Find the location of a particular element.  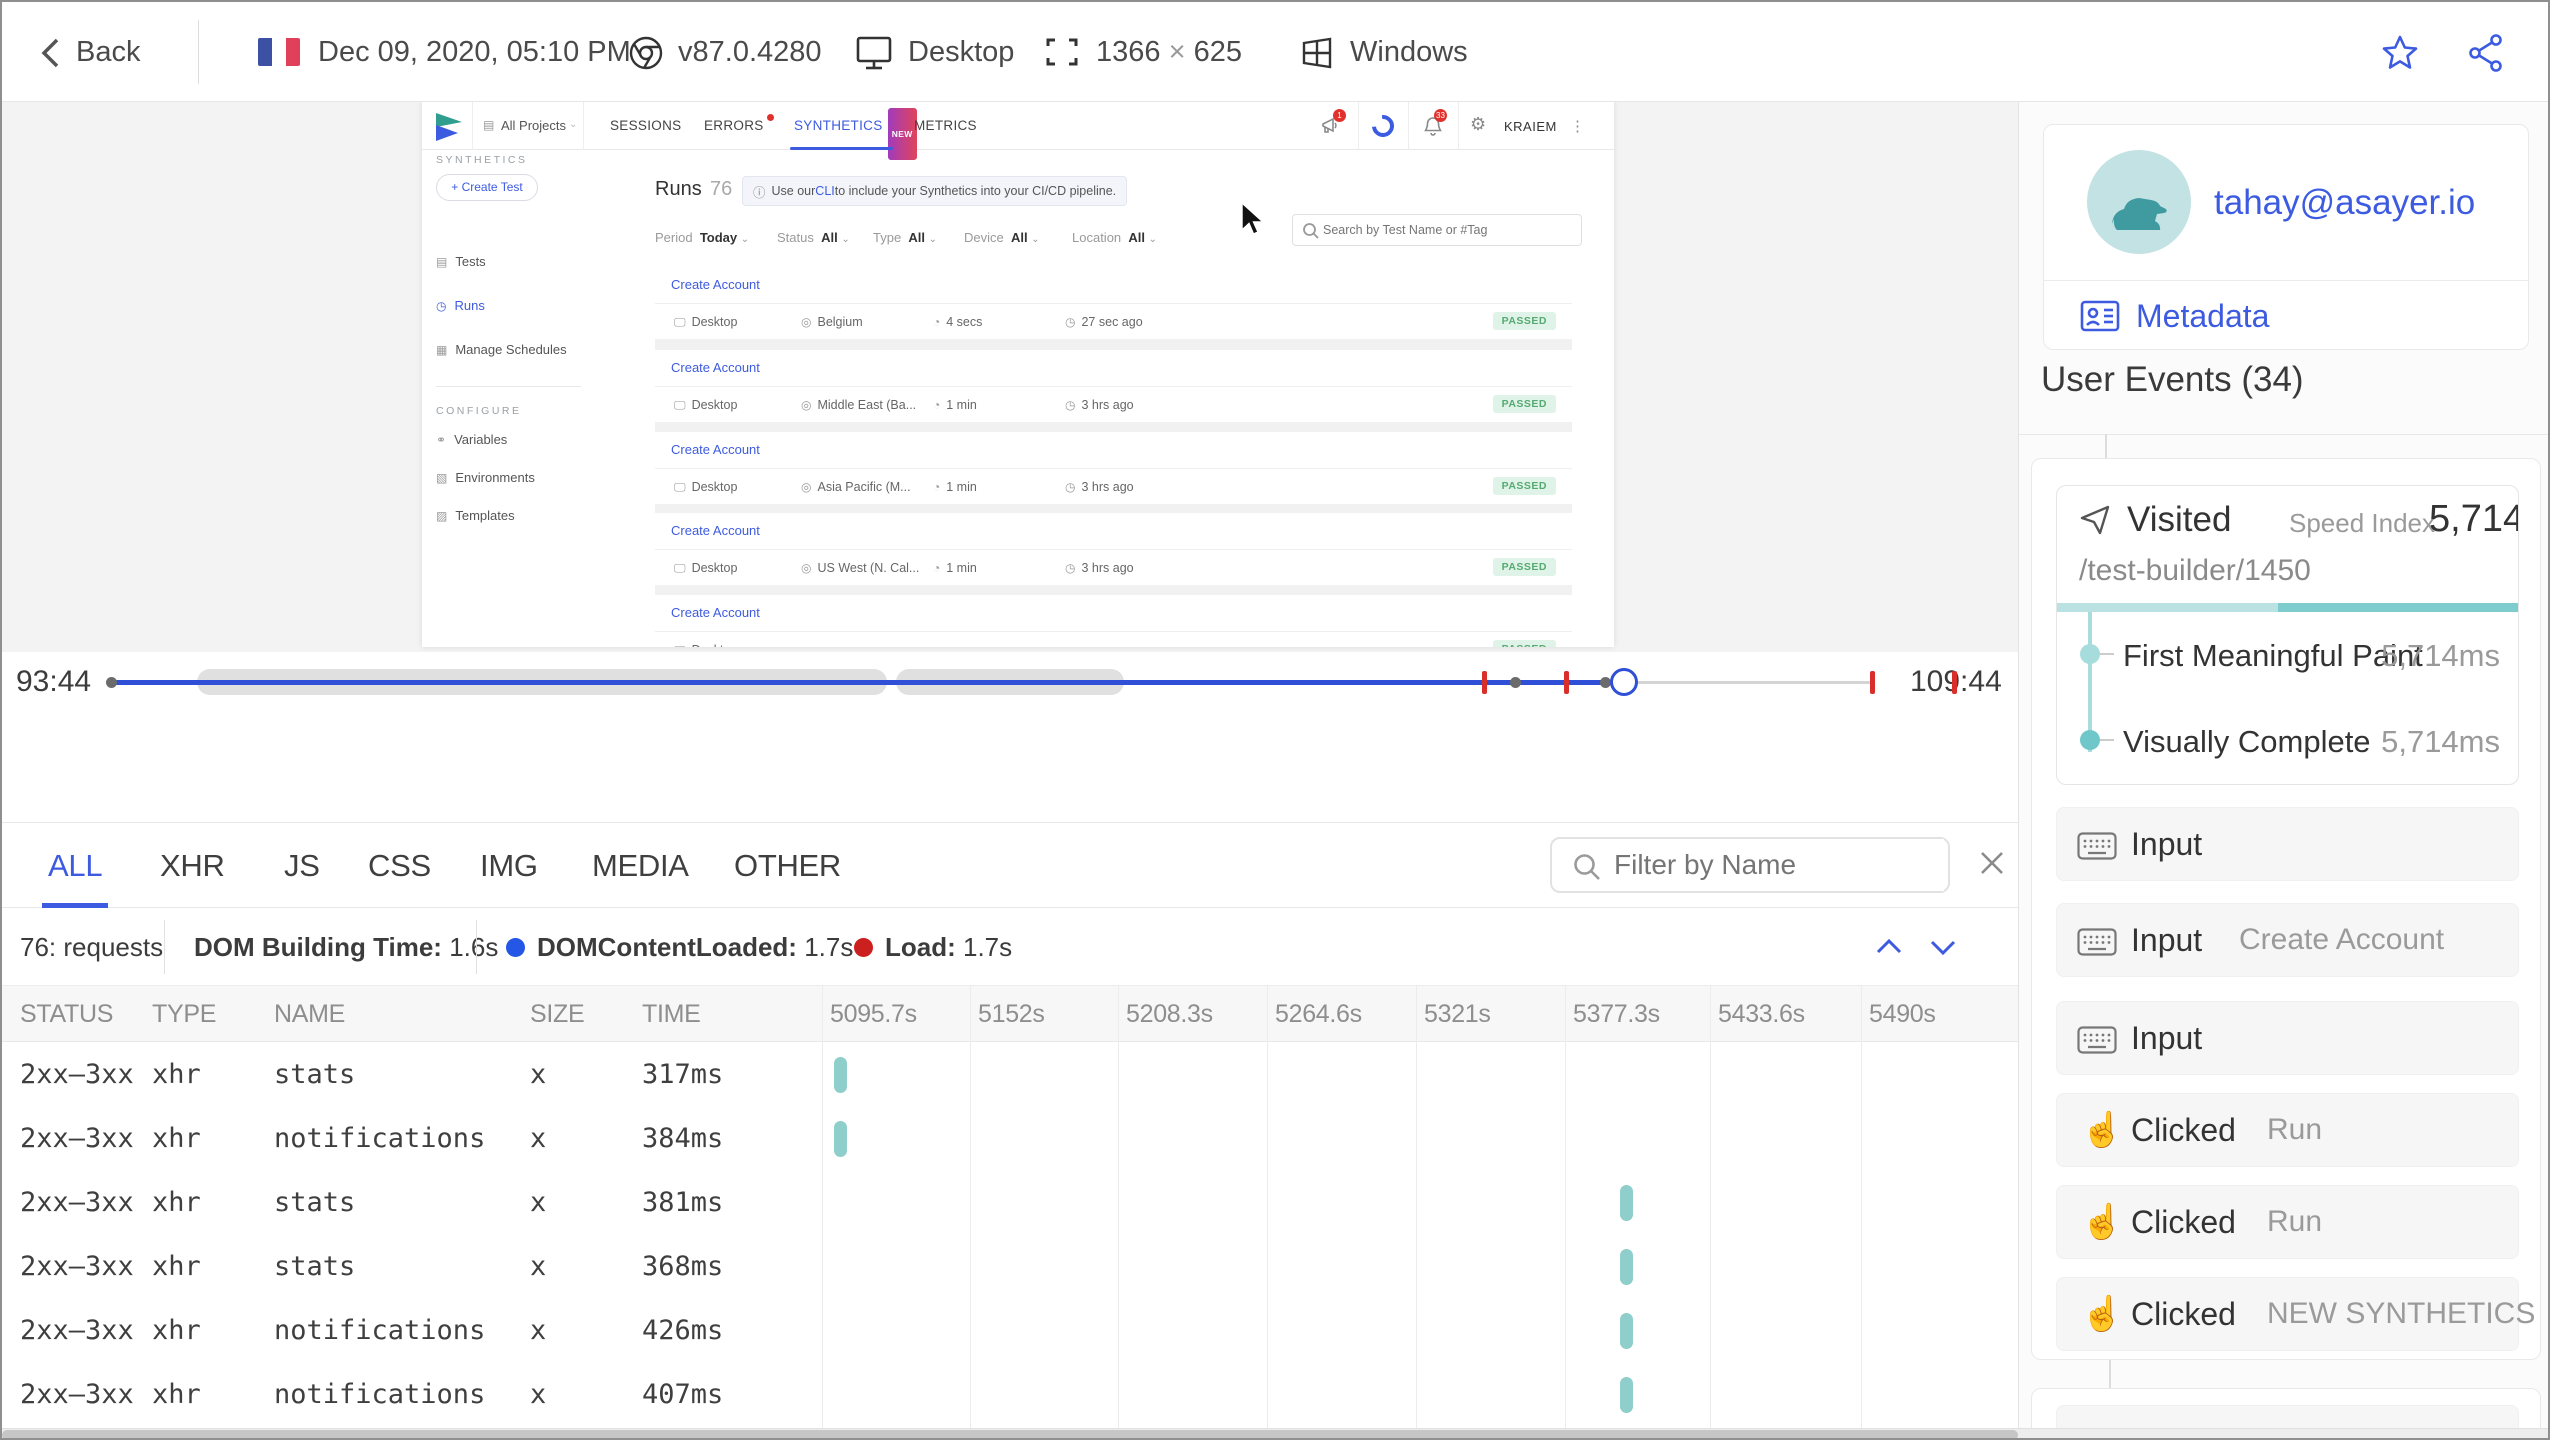

tab-other: OTHER is located at coordinates (787, 865).